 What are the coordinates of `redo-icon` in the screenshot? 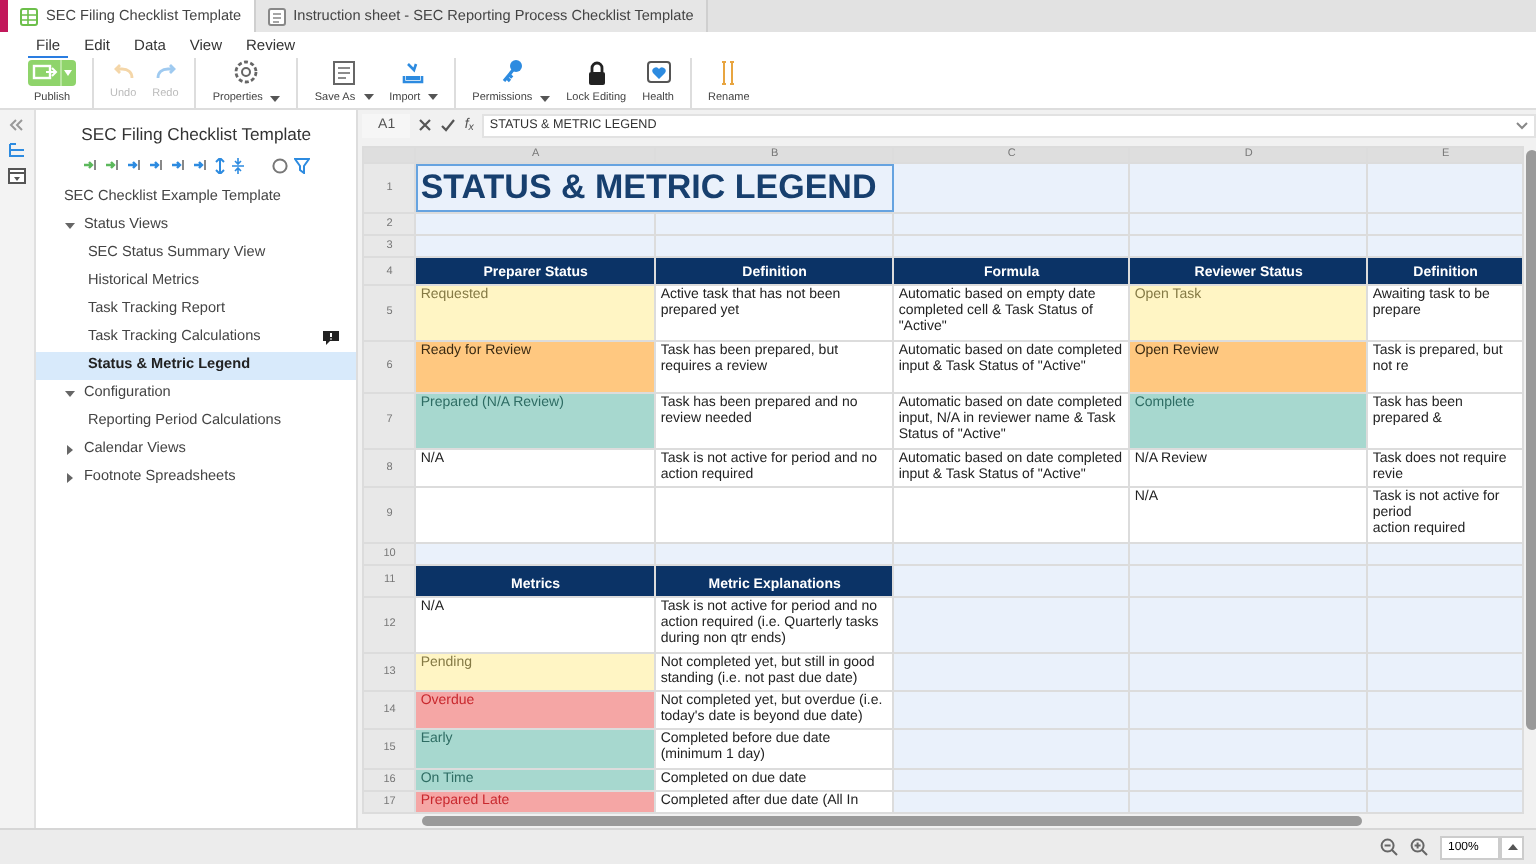 It's located at (165, 72).